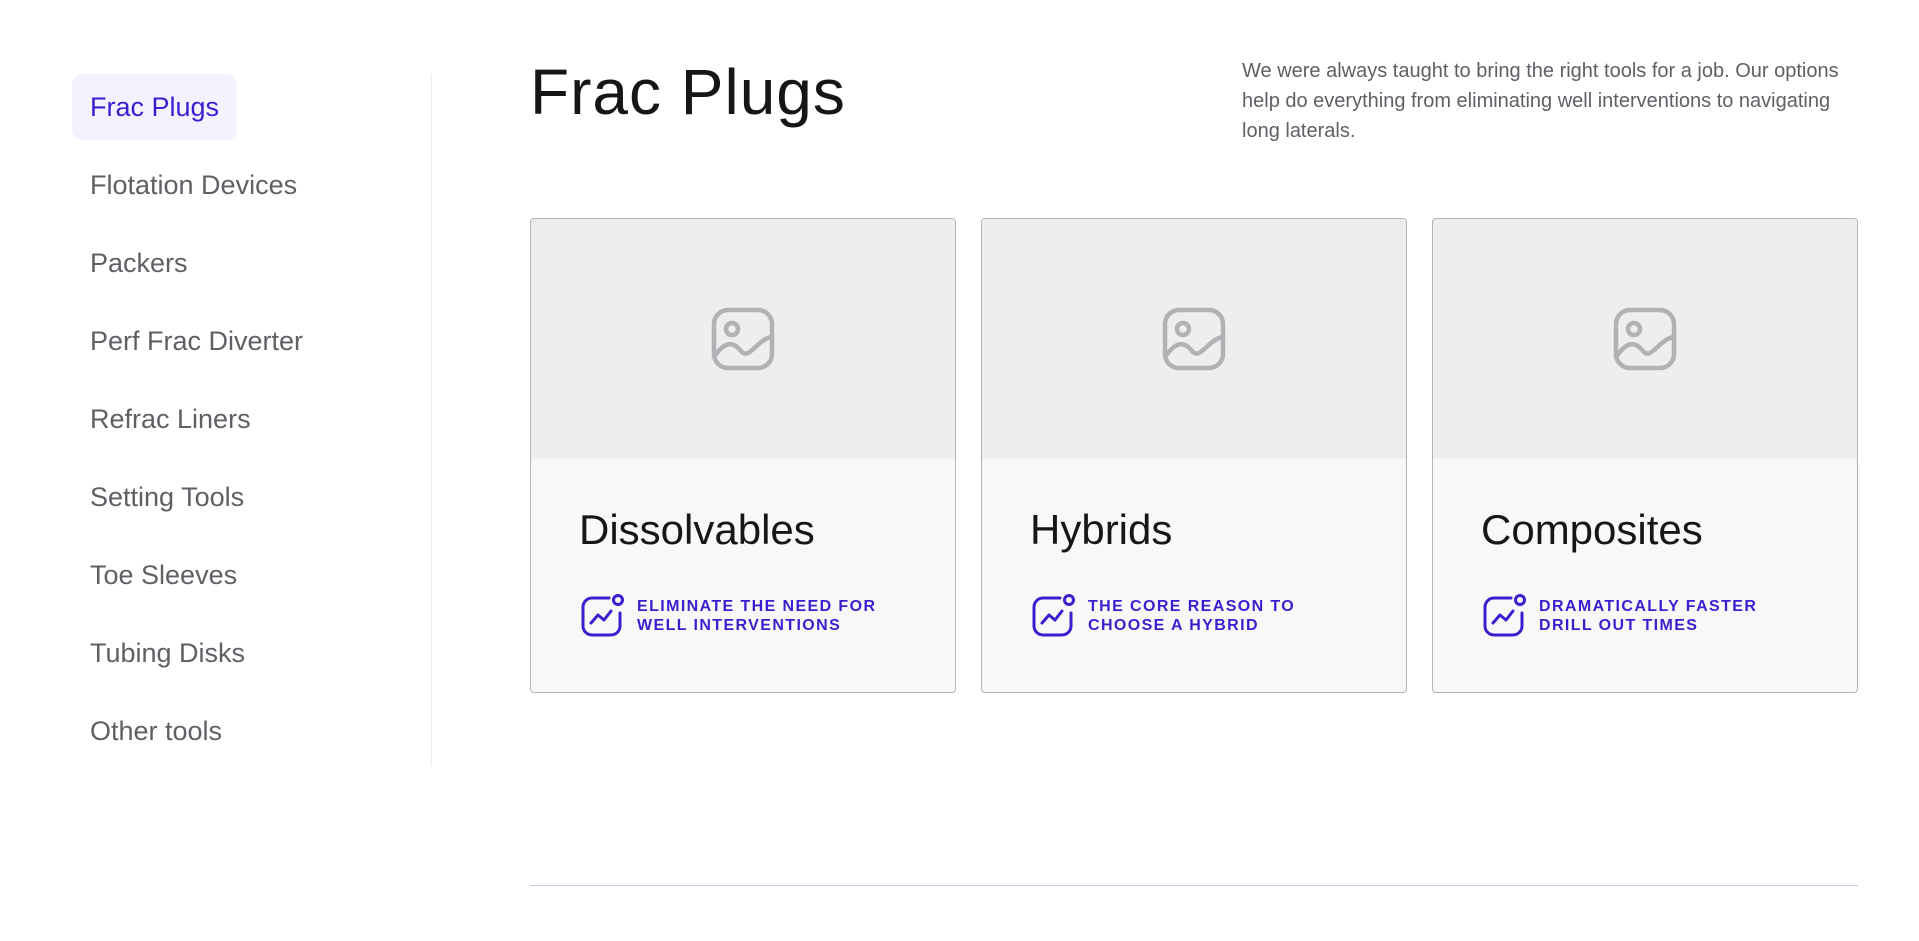  What do you see at coordinates (155, 107) in the screenshot?
I see `sidebar-item-frac-plugs: Frac Plugs` at bounding box center [155, 107].